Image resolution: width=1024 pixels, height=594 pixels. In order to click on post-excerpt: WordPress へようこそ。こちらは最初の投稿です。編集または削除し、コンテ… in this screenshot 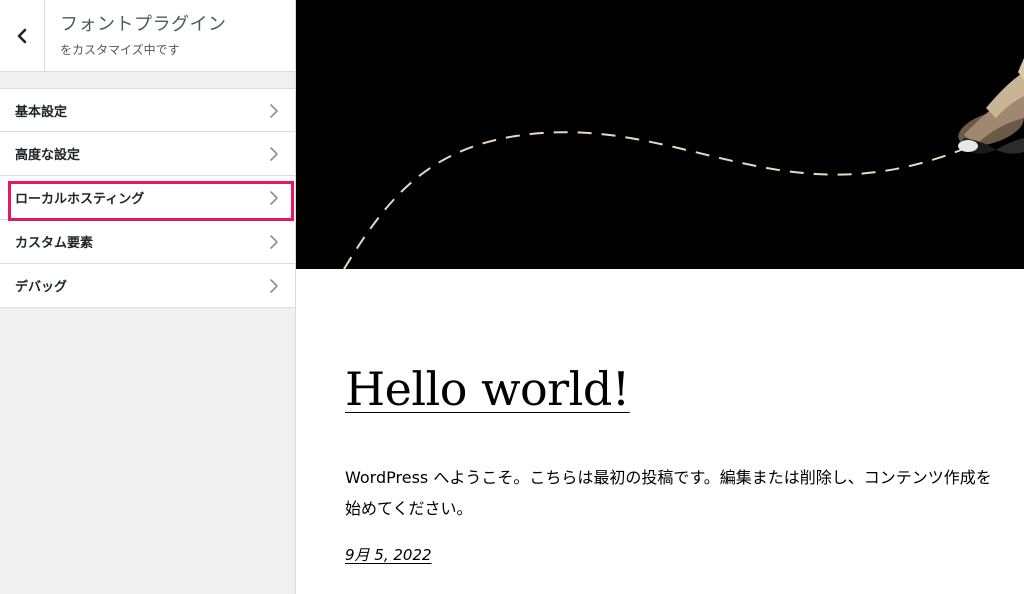, I will do `click(668, 493)`.